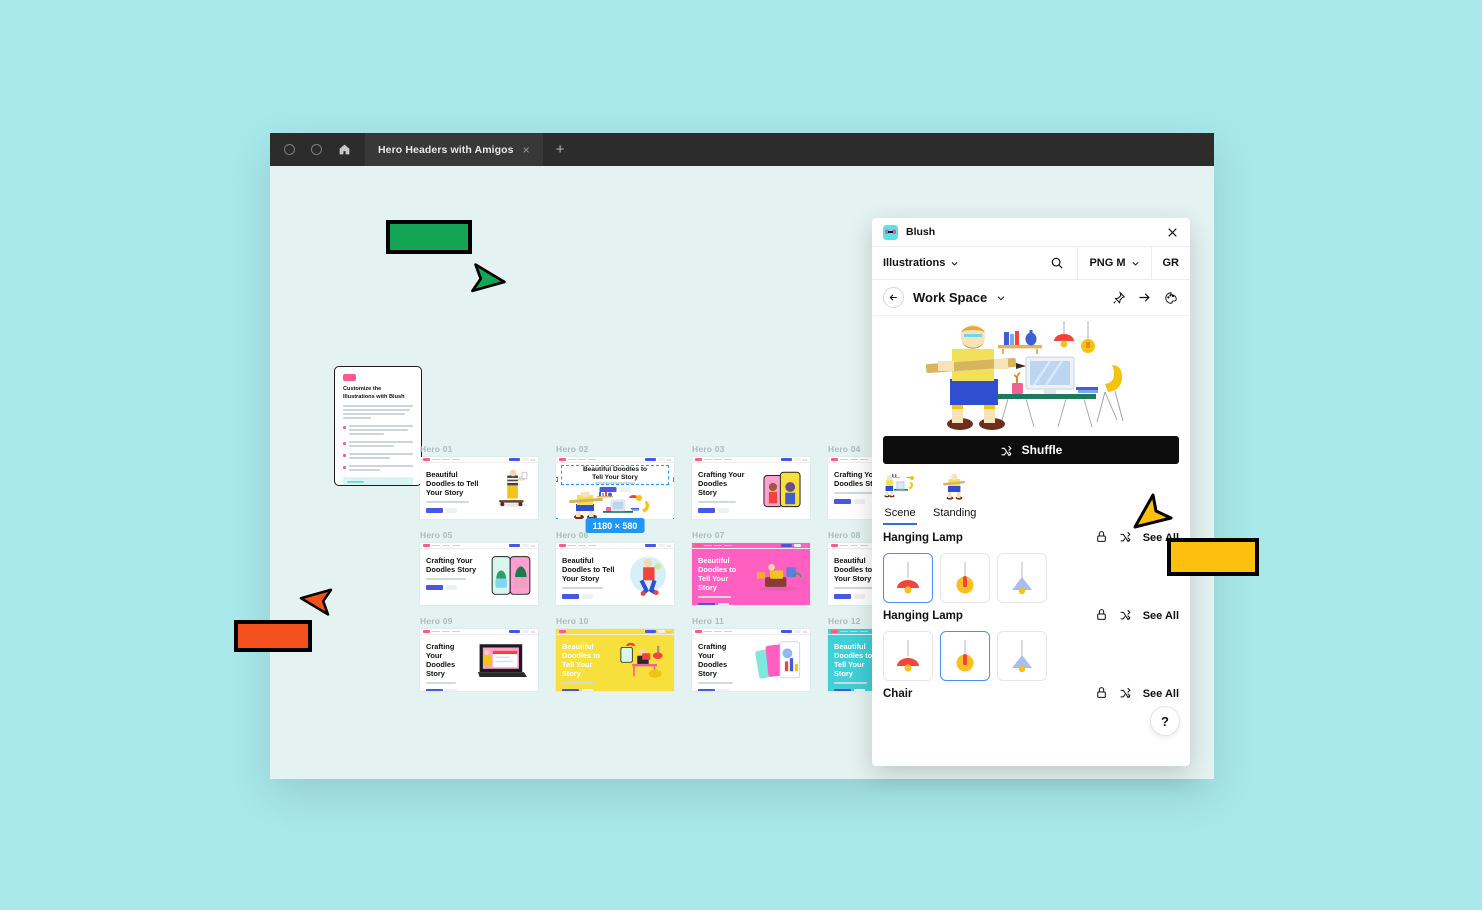  I want to click on format-dropdown: PNG M, so click(1113, 263).